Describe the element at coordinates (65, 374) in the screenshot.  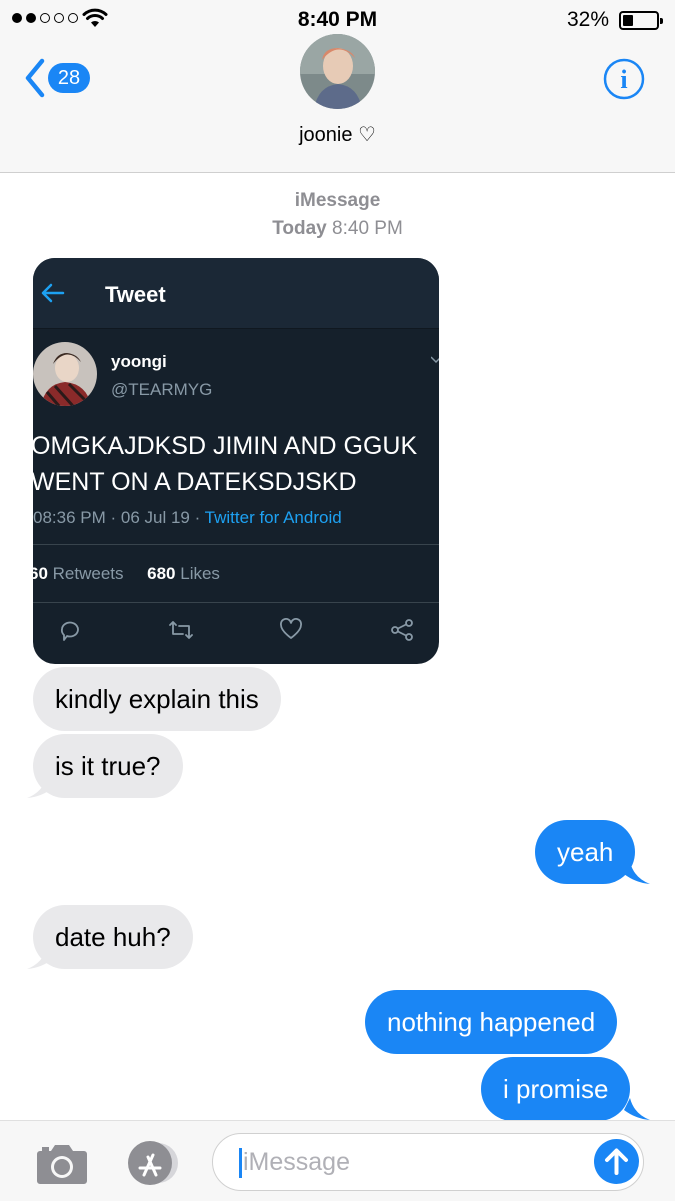
I see `tweet-avatar` at that location.